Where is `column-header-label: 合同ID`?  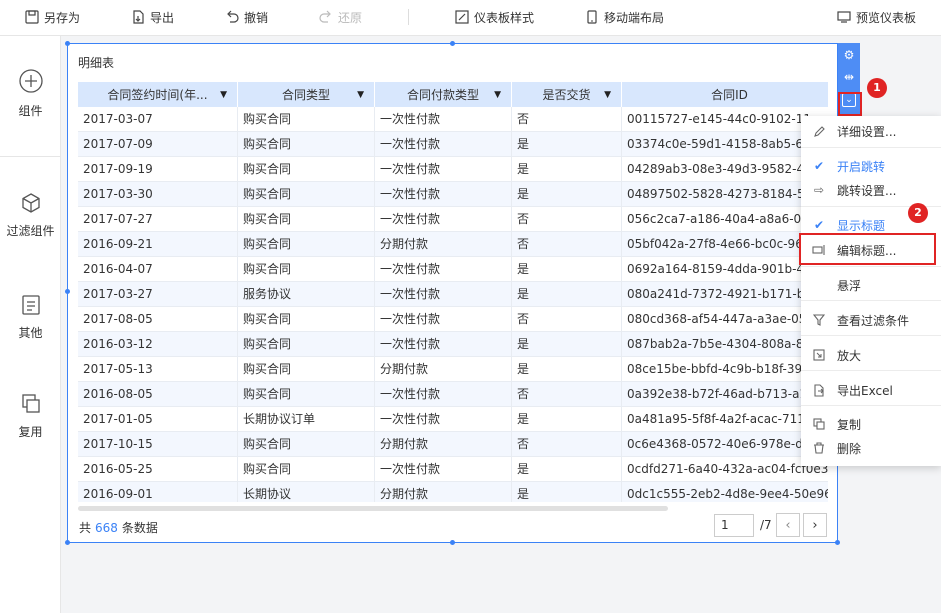
column-header-label: 合同ID is located at coordinates (729, 95).